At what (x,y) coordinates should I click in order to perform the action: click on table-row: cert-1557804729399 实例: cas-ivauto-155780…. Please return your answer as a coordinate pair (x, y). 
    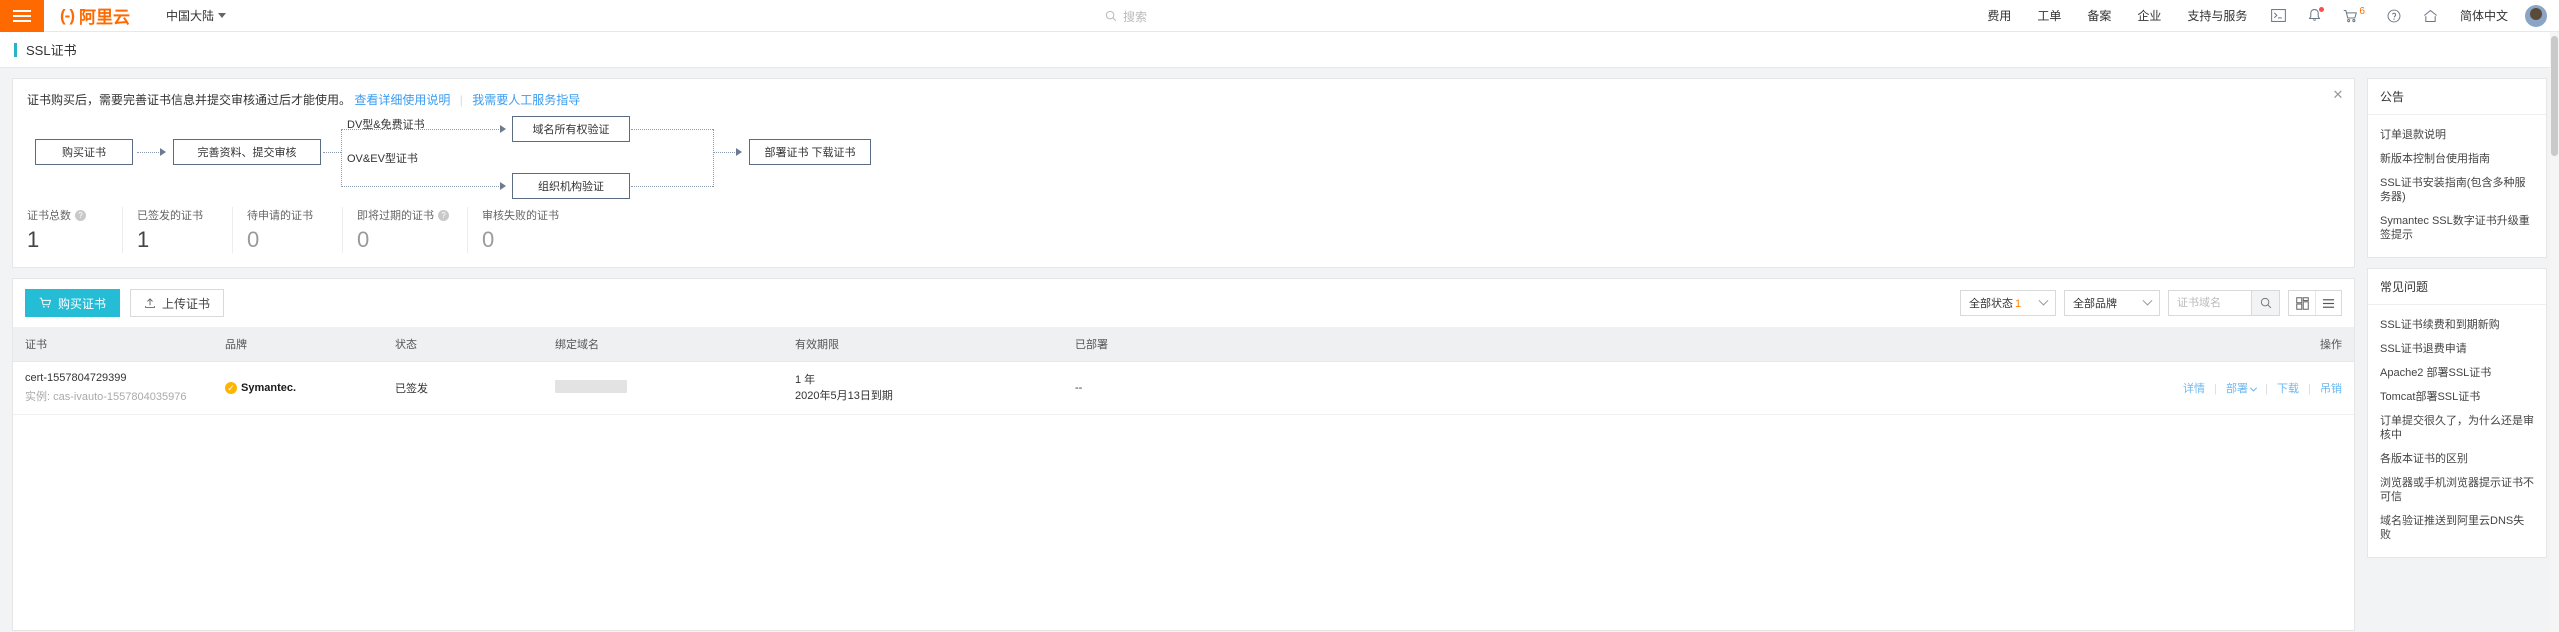
    Looking at the image, I should click on (1183, 388).